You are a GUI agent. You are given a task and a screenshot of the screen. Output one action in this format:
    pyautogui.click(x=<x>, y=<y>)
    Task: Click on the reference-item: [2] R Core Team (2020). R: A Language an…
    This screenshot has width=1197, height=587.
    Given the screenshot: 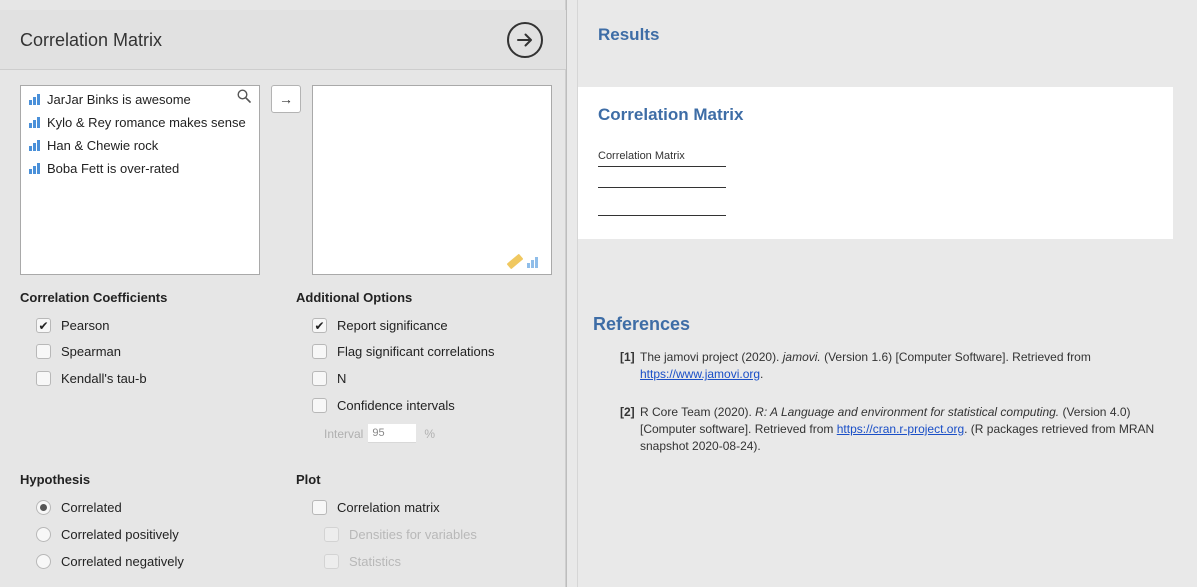 What is the action you would take?
    pyautogui.click(x=900, y=429)
    